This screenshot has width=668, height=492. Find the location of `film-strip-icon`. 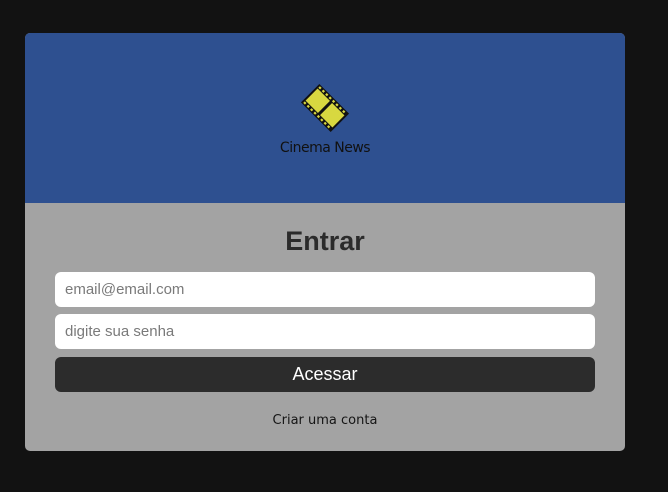

film-strip-icon is located at coordinates (325, 108).